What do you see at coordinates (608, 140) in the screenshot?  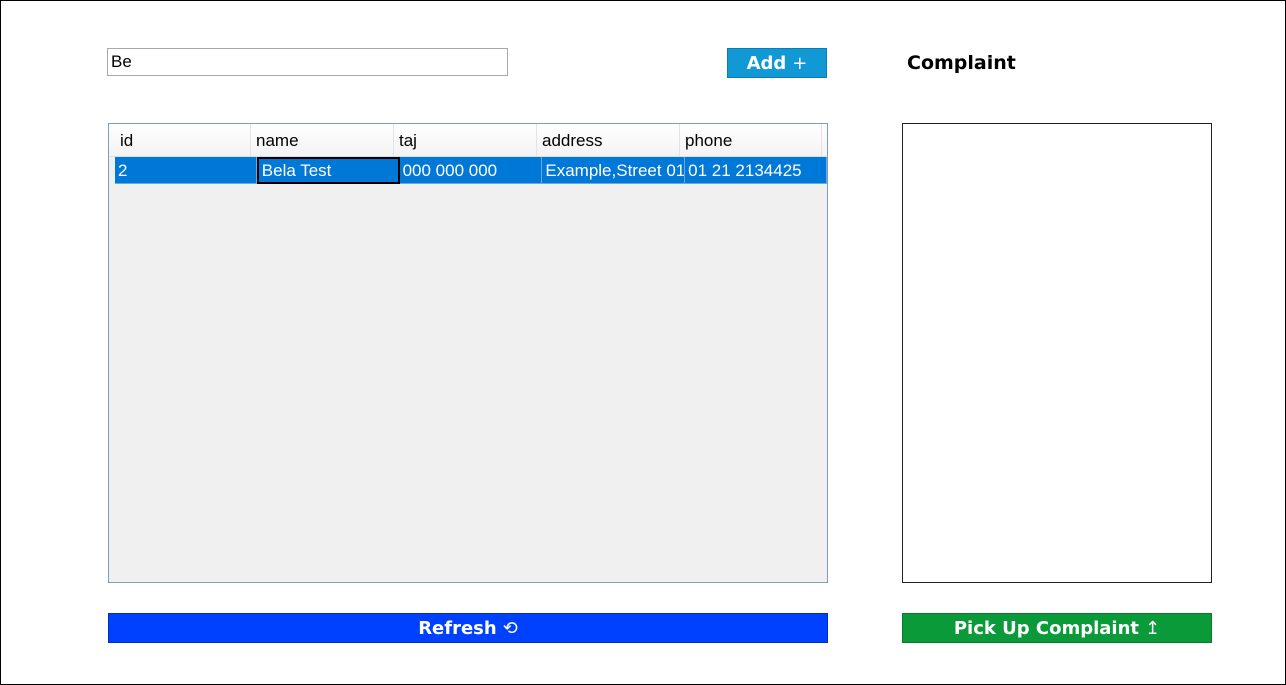 I see `column-header-address: address` at bounding box center [608, 140].